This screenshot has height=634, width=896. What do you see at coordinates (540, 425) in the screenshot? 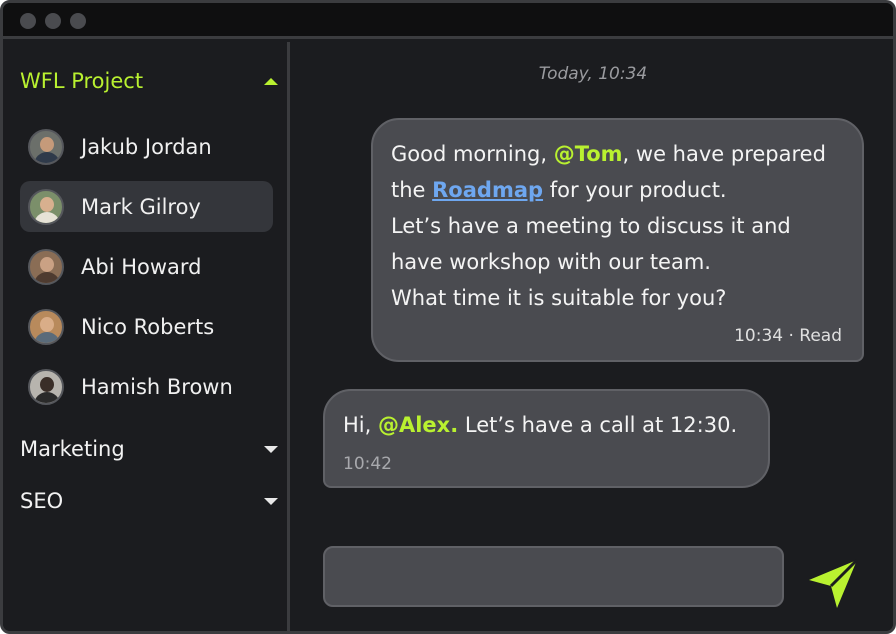
I see `message-line: Hi, @Alex. Let’s have a call at 12:30.` at bounding box center [540, 425].